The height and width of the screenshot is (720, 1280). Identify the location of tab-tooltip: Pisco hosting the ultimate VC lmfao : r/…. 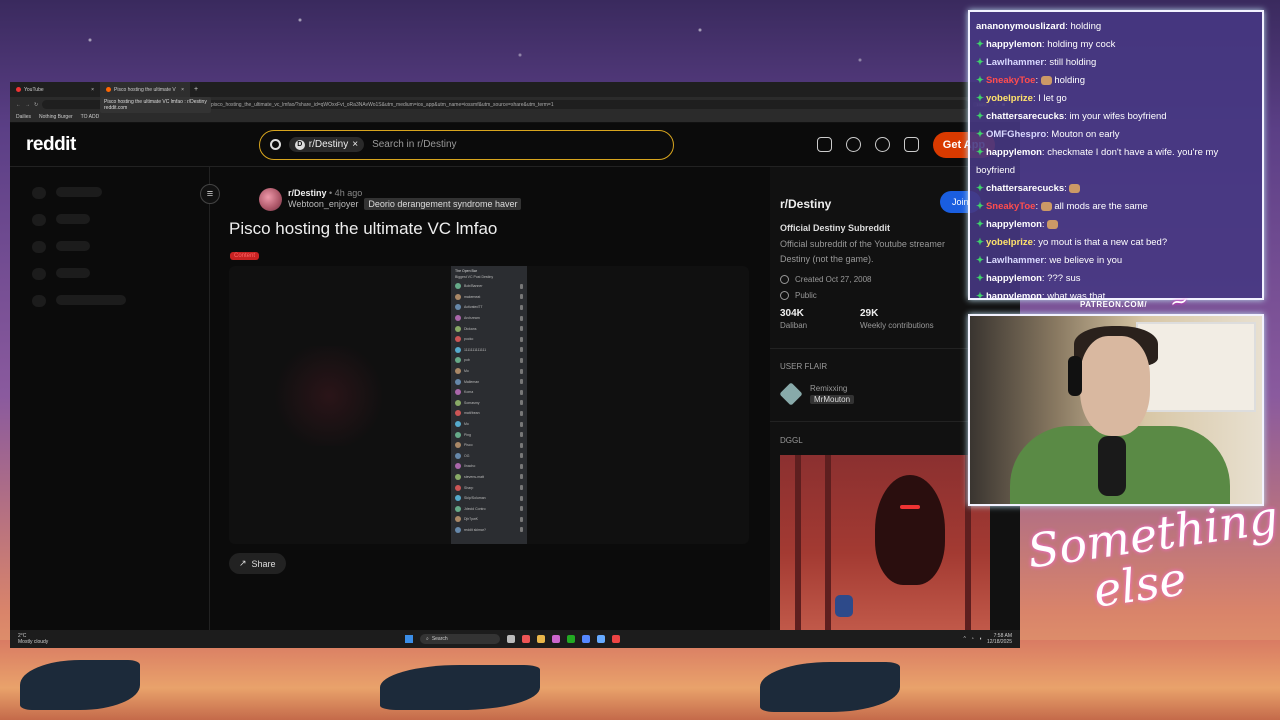
(155, 105).